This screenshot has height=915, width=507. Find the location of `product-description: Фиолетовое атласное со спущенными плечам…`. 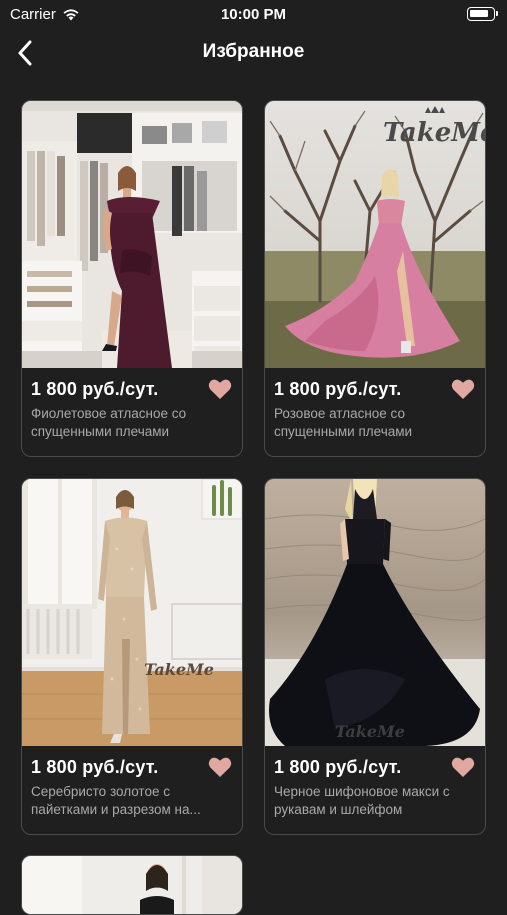

product-description: Фиолетовое атласное со спущенными плечам… is located at coordinates (109, 422).